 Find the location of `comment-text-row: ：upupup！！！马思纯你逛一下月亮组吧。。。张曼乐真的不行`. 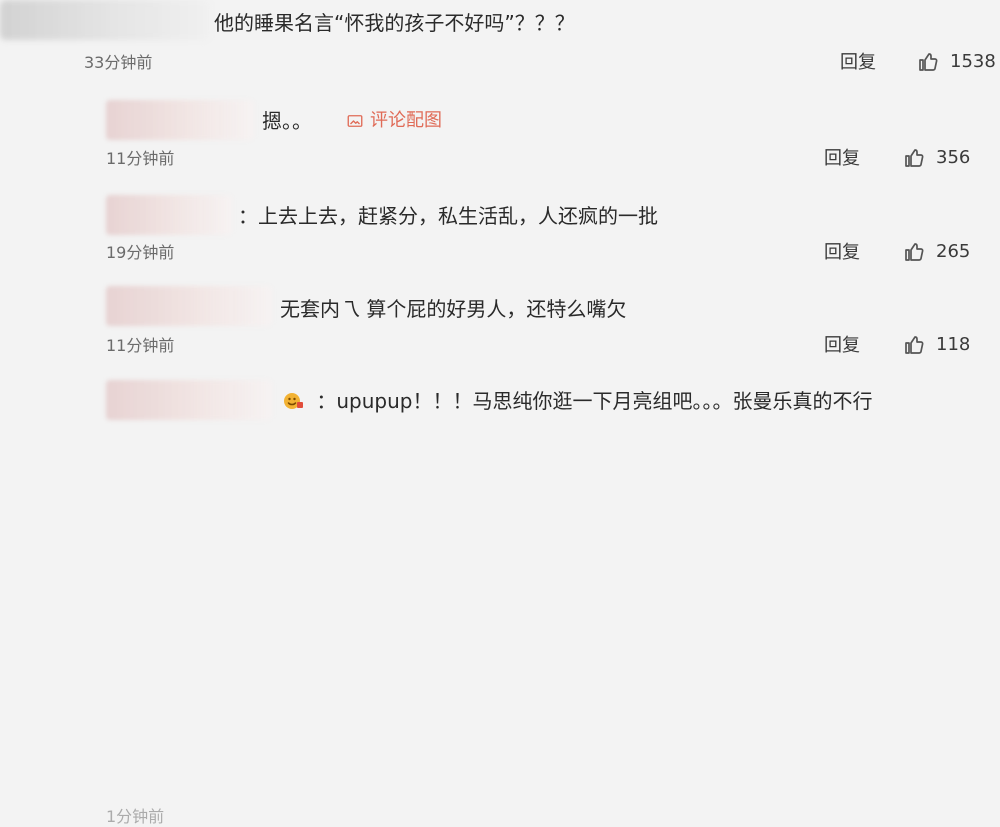

comment-text-row: ：upupup！！！马思纯你逛一下月亮组吧。。。张曼乐真的不行 is located at coordinates (577, 401).